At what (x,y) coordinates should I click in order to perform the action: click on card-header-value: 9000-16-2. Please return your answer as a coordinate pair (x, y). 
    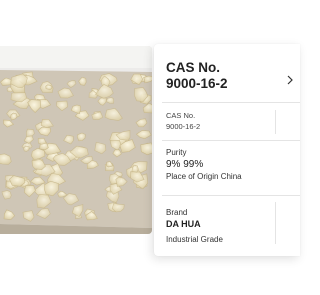
    Looking at the image, I should click on (197, 83).